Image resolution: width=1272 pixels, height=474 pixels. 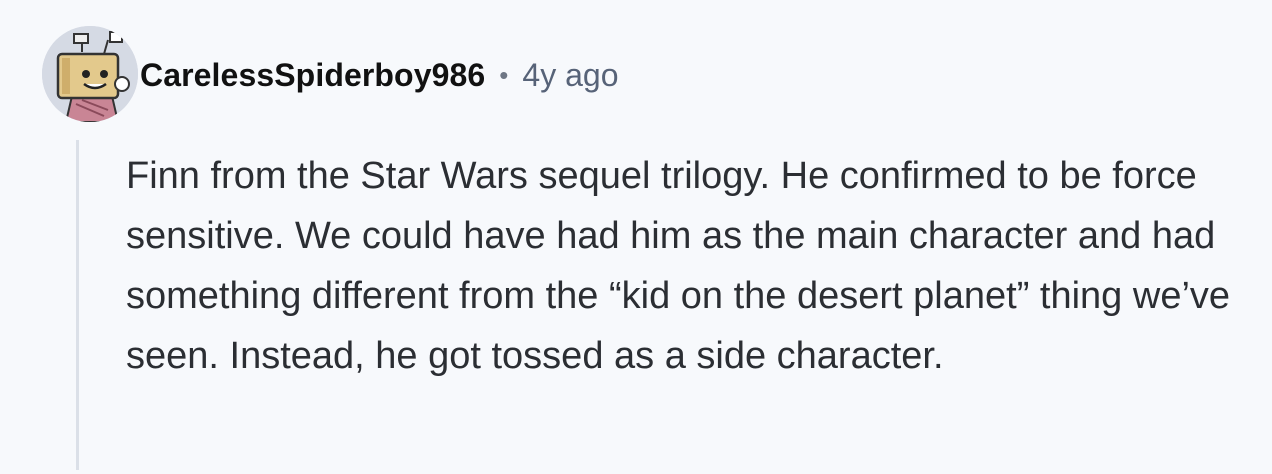 I want to click on snoo-avatar-icon, so click(x=90, y=74).